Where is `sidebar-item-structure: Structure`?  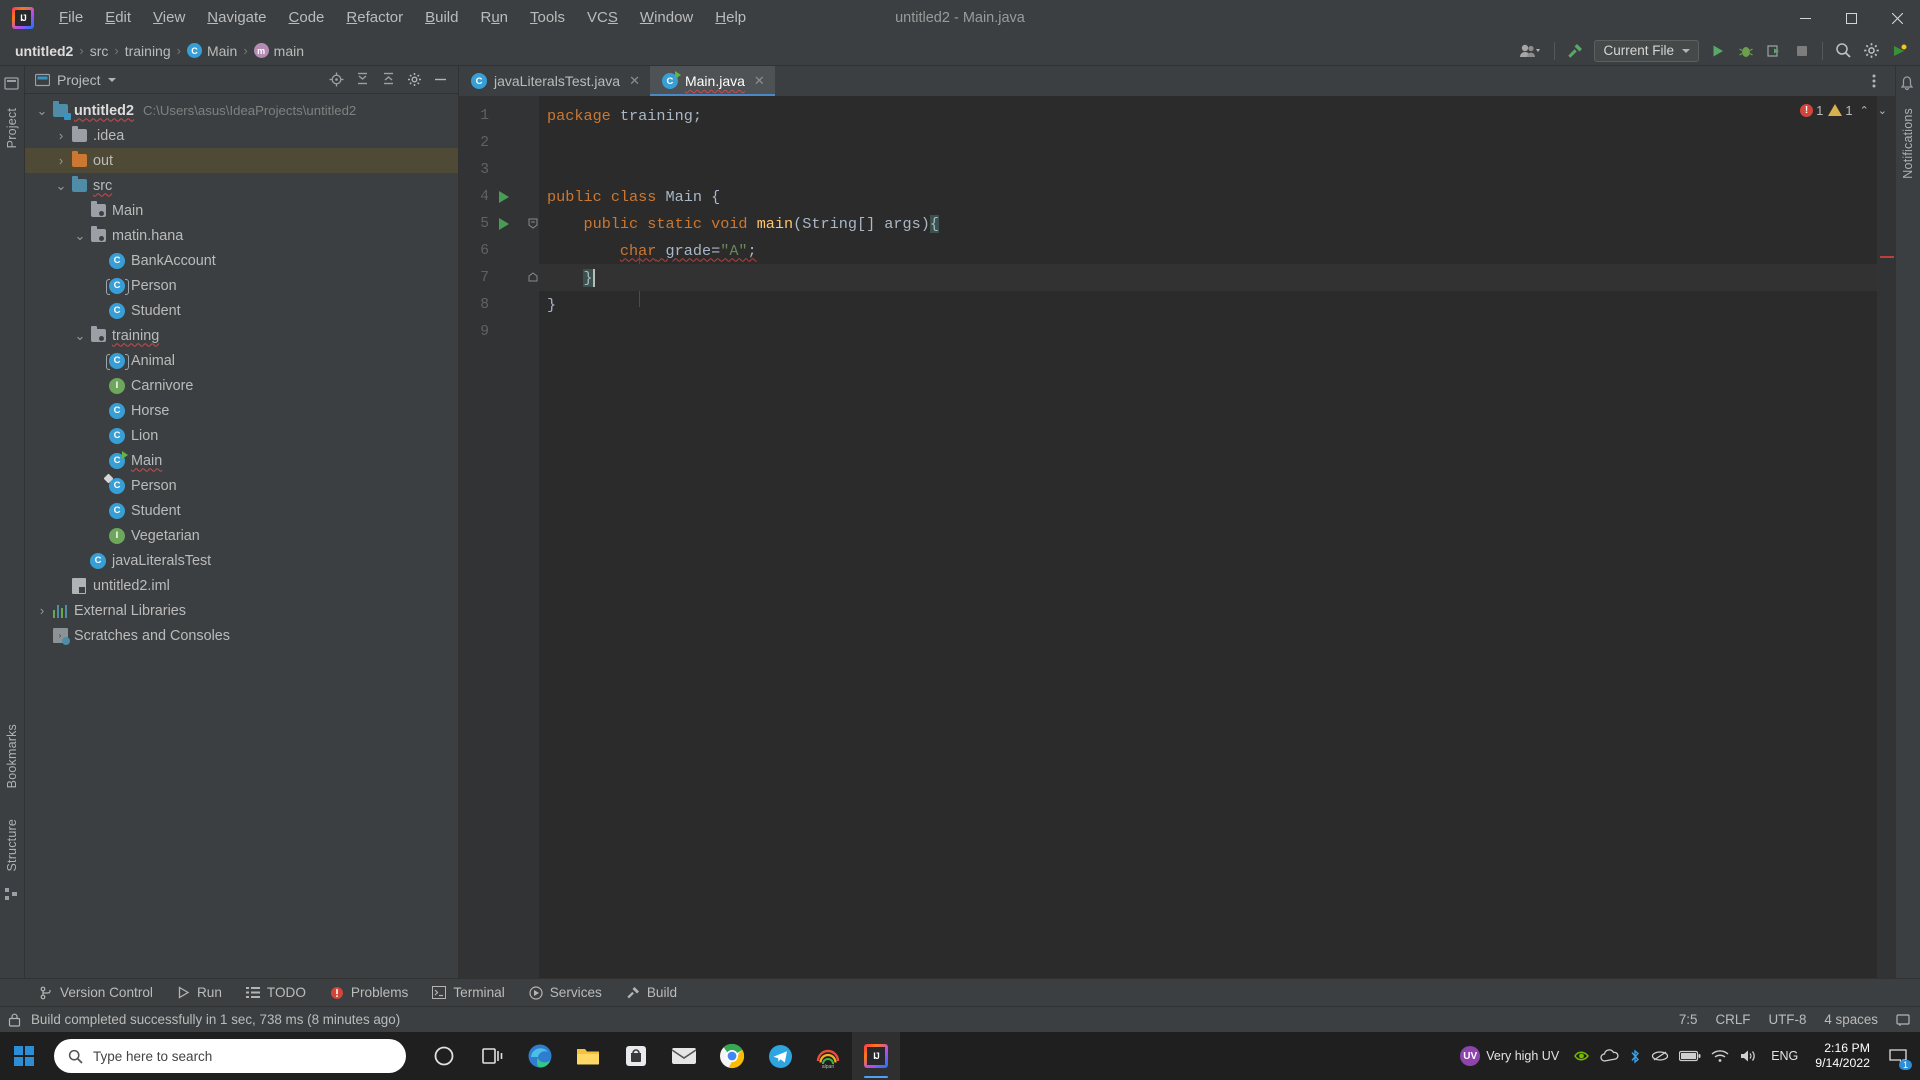
sidebar-item-structure: Structure is located at coordinates (12, 845).